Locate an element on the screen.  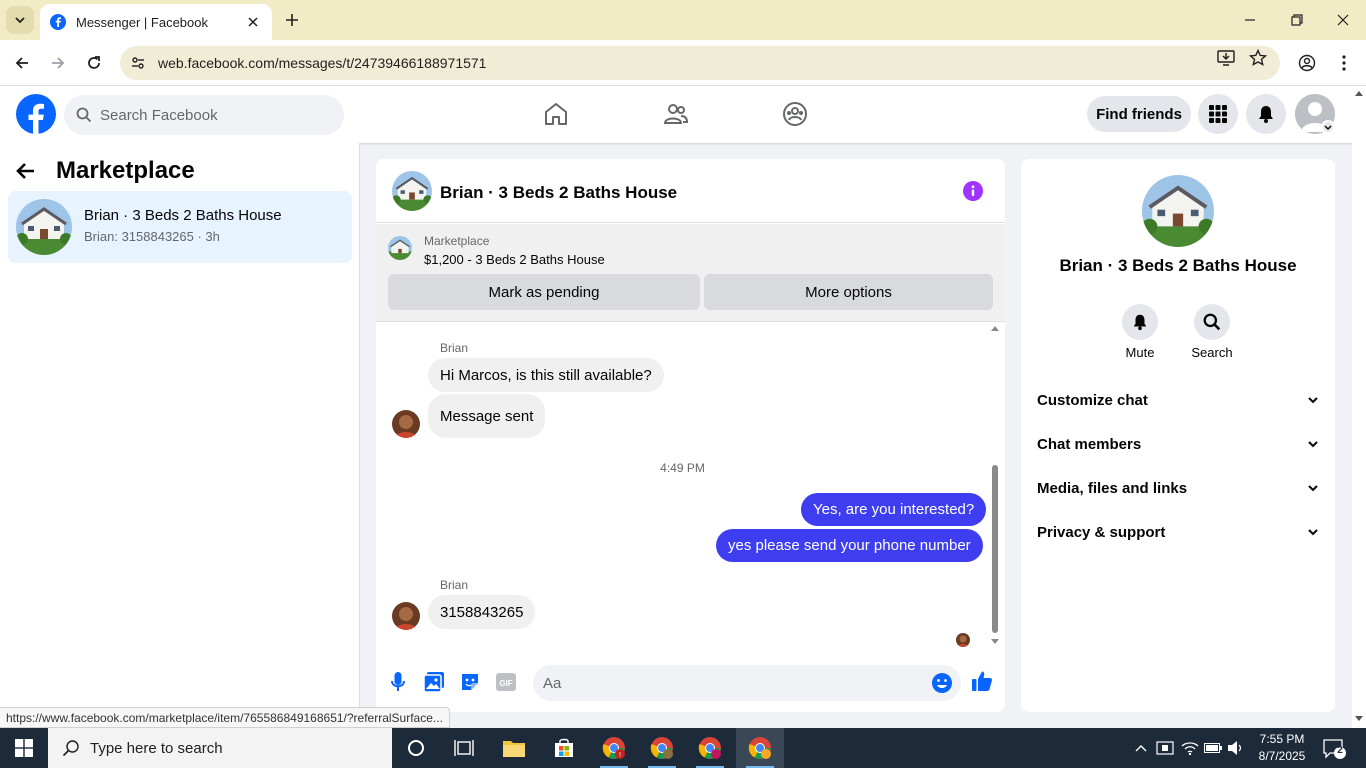
tab-search-button is located at coordinates (20, 20).